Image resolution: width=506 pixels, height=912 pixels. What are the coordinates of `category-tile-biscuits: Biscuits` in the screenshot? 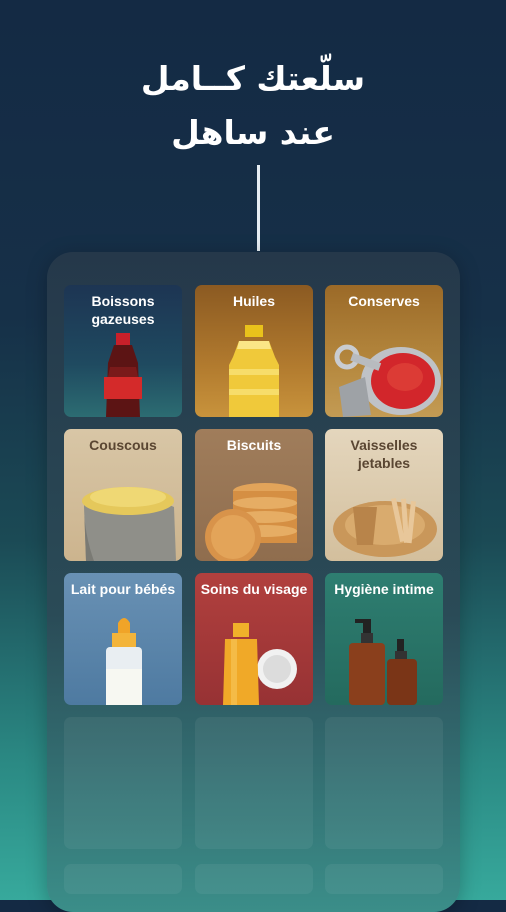 It's located at (254, 495).